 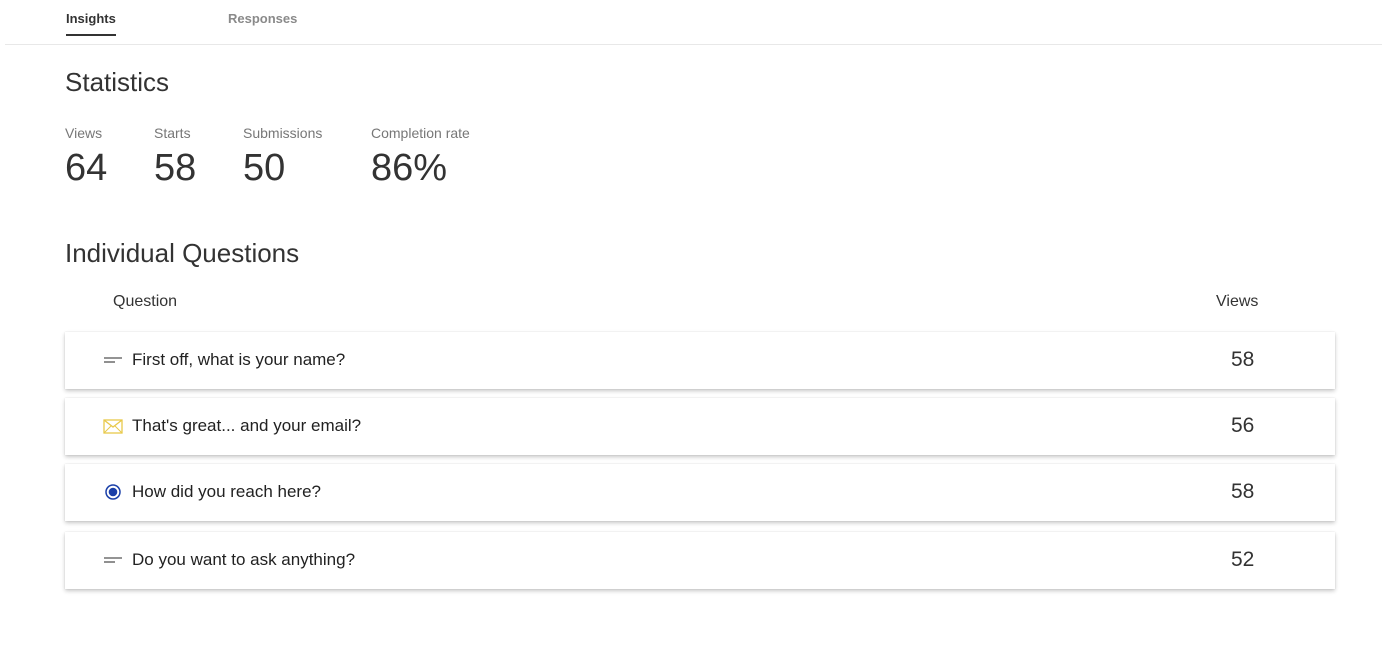 What do you see at coordinates (700, 360) in the screenshot?
I see `question-row: First off, what is your name? 58` at bounding box center [700, 360].